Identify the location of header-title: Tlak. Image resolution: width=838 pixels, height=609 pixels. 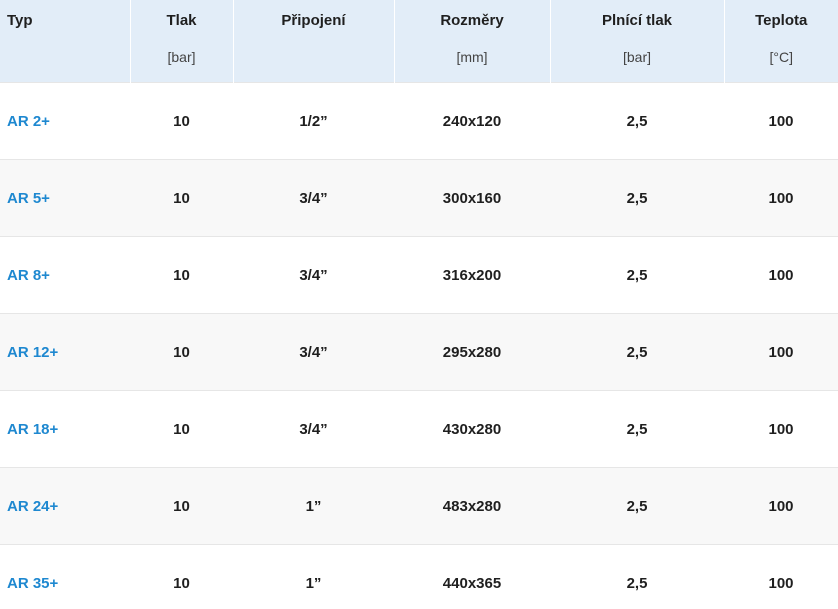
(181, 20).